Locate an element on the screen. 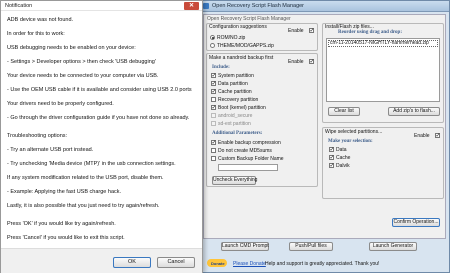  clear-list-button: Clear list is located at coordinates (344, 111).